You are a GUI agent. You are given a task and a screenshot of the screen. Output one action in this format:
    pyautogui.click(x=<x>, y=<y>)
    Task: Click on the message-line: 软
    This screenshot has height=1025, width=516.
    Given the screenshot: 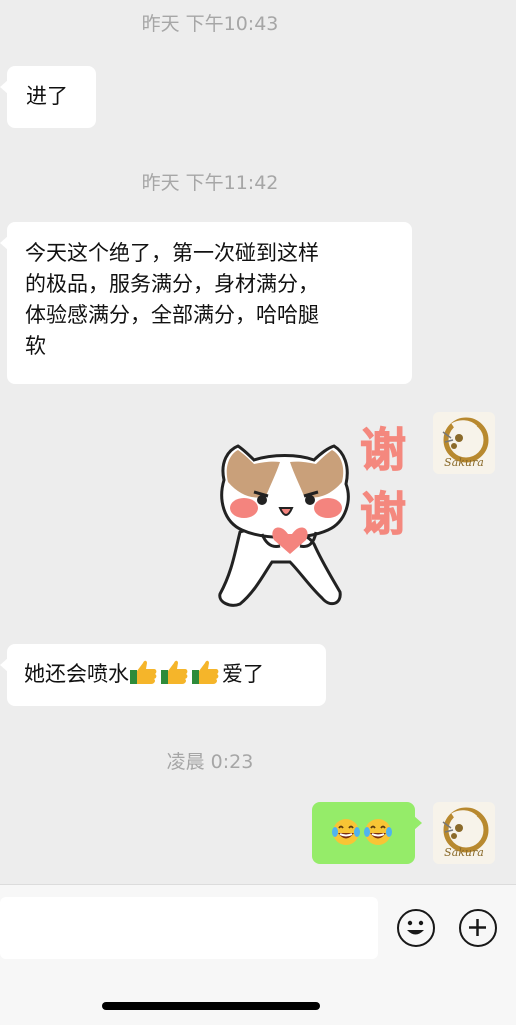 What is the action you would take?
    pyautogui.click(x=35, y=346)
    